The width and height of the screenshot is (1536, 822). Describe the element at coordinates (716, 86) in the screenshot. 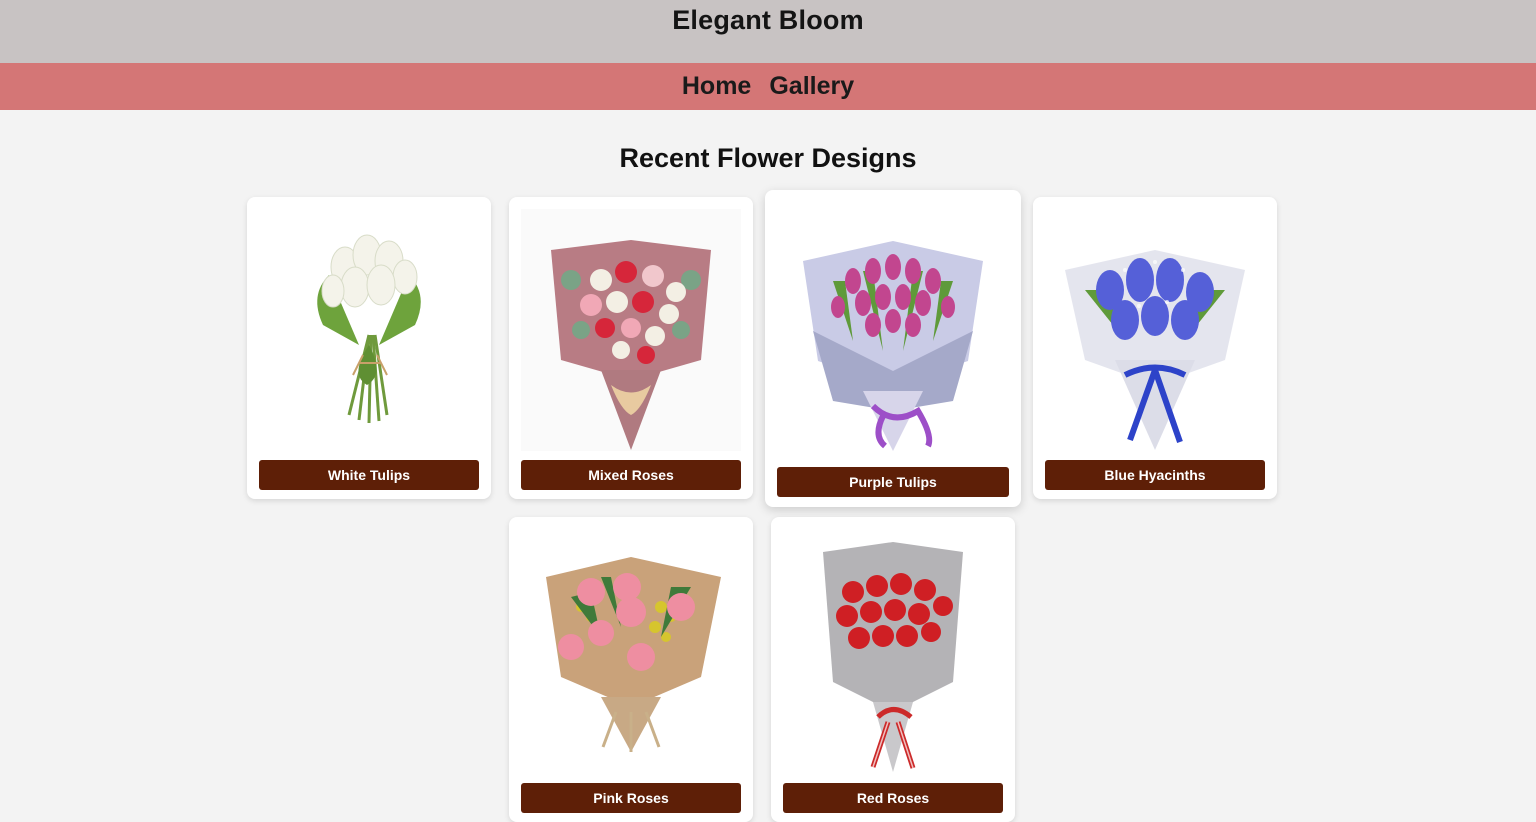

I see `nav-link-home: Home` at that location.